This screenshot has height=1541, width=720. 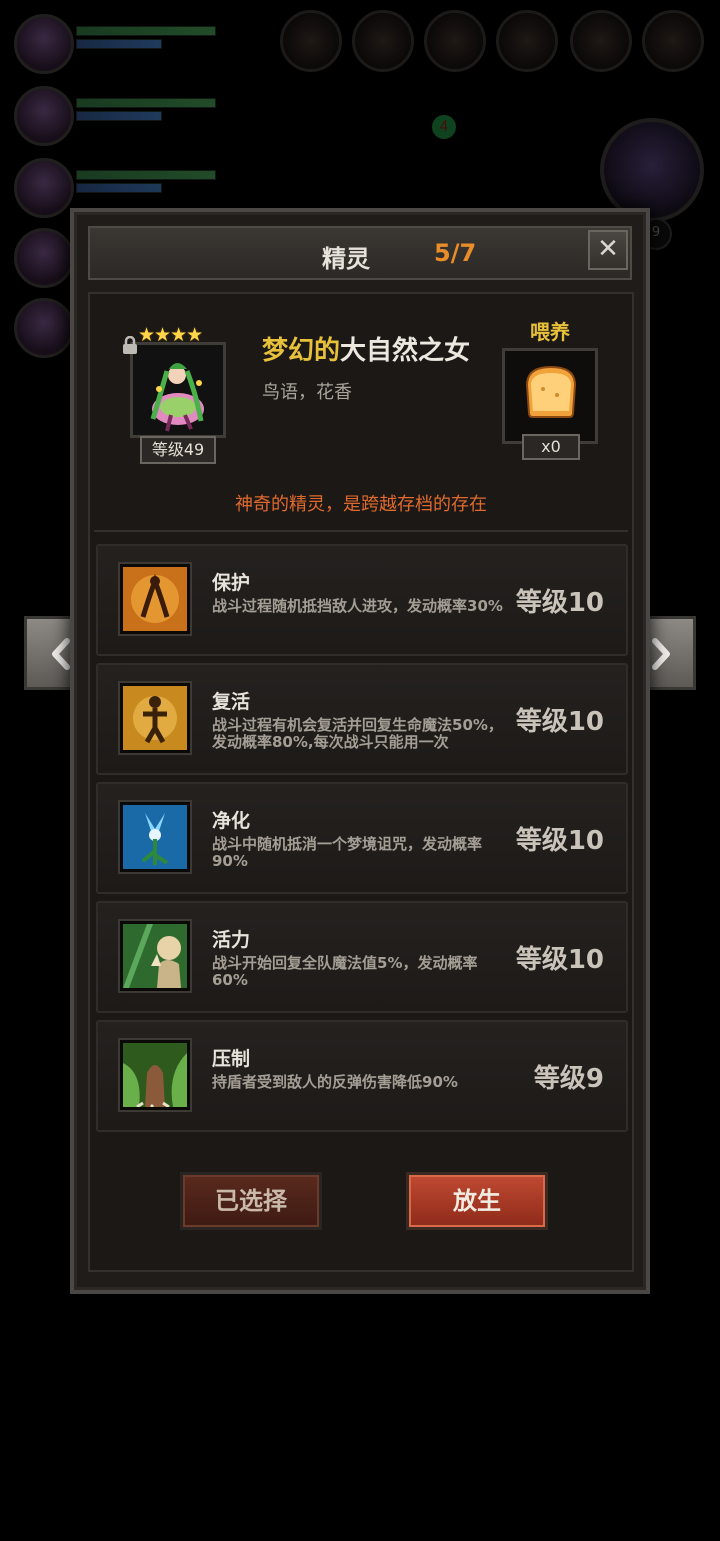 I want to click on skill-row-protect: 保护 战斗过程随机抵挡敌人进攻，发动概率30% 等级10, so click(x=362, y=600).